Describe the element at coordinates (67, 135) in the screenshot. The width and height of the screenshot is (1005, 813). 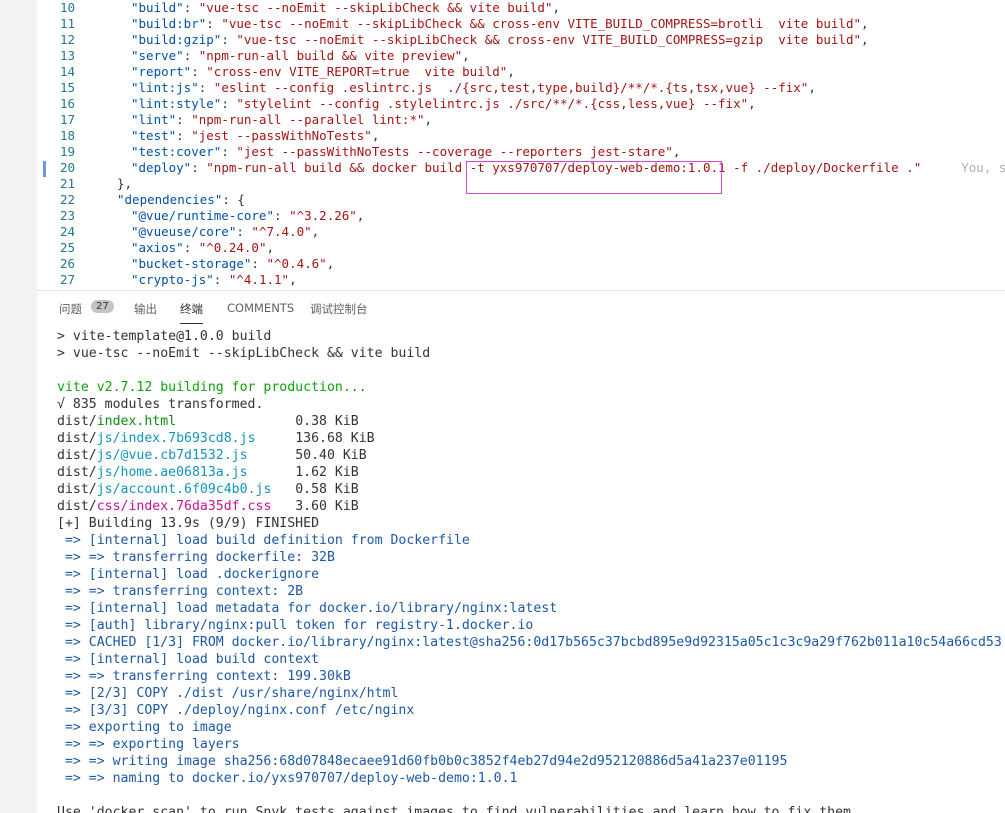
I see `line-number: 18` at that location.